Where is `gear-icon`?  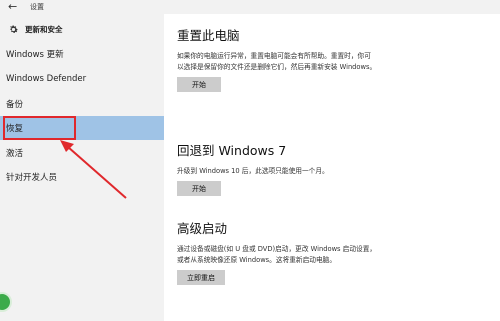 gear-icon is located at coordinates (13, 29).